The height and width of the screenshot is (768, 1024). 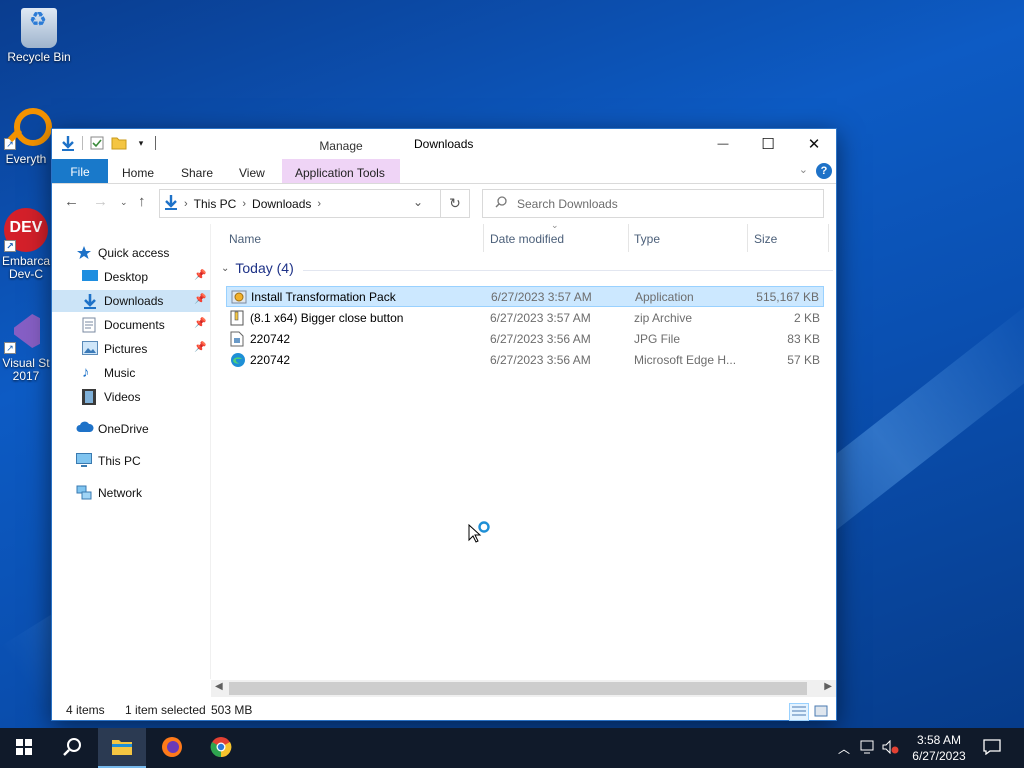 I want to click on nav-pictures: Pictures, so click(x=114, y=349).